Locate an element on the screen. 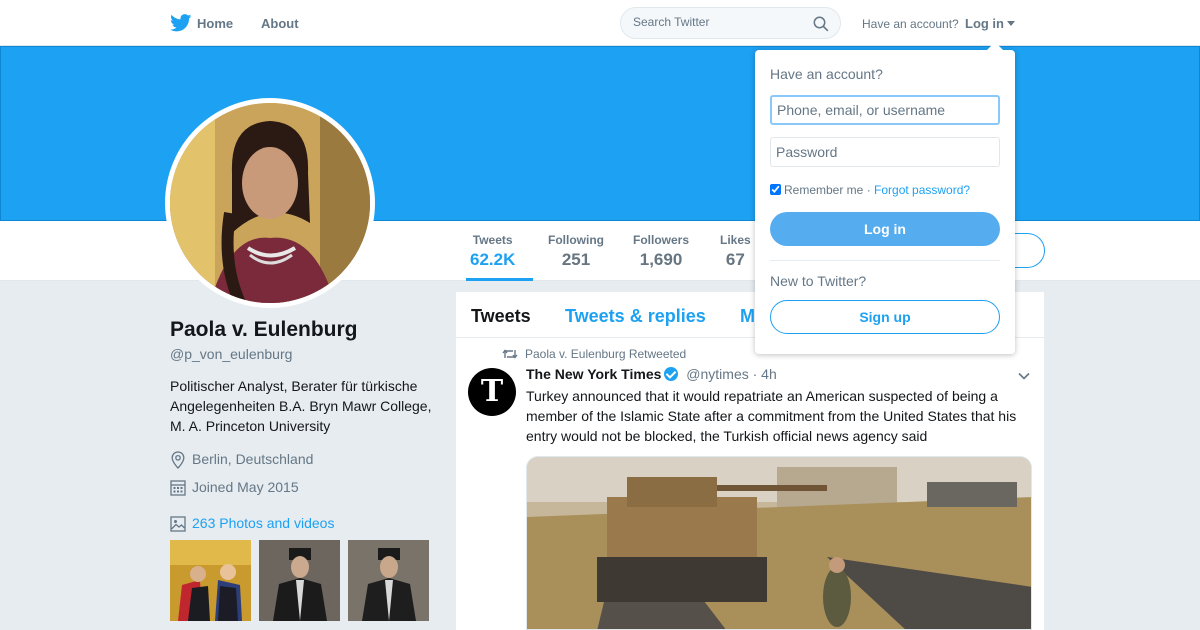 This screenshot has width=1200, height=630. login-toggle-label: Log in is located at coordinates (984, 23).